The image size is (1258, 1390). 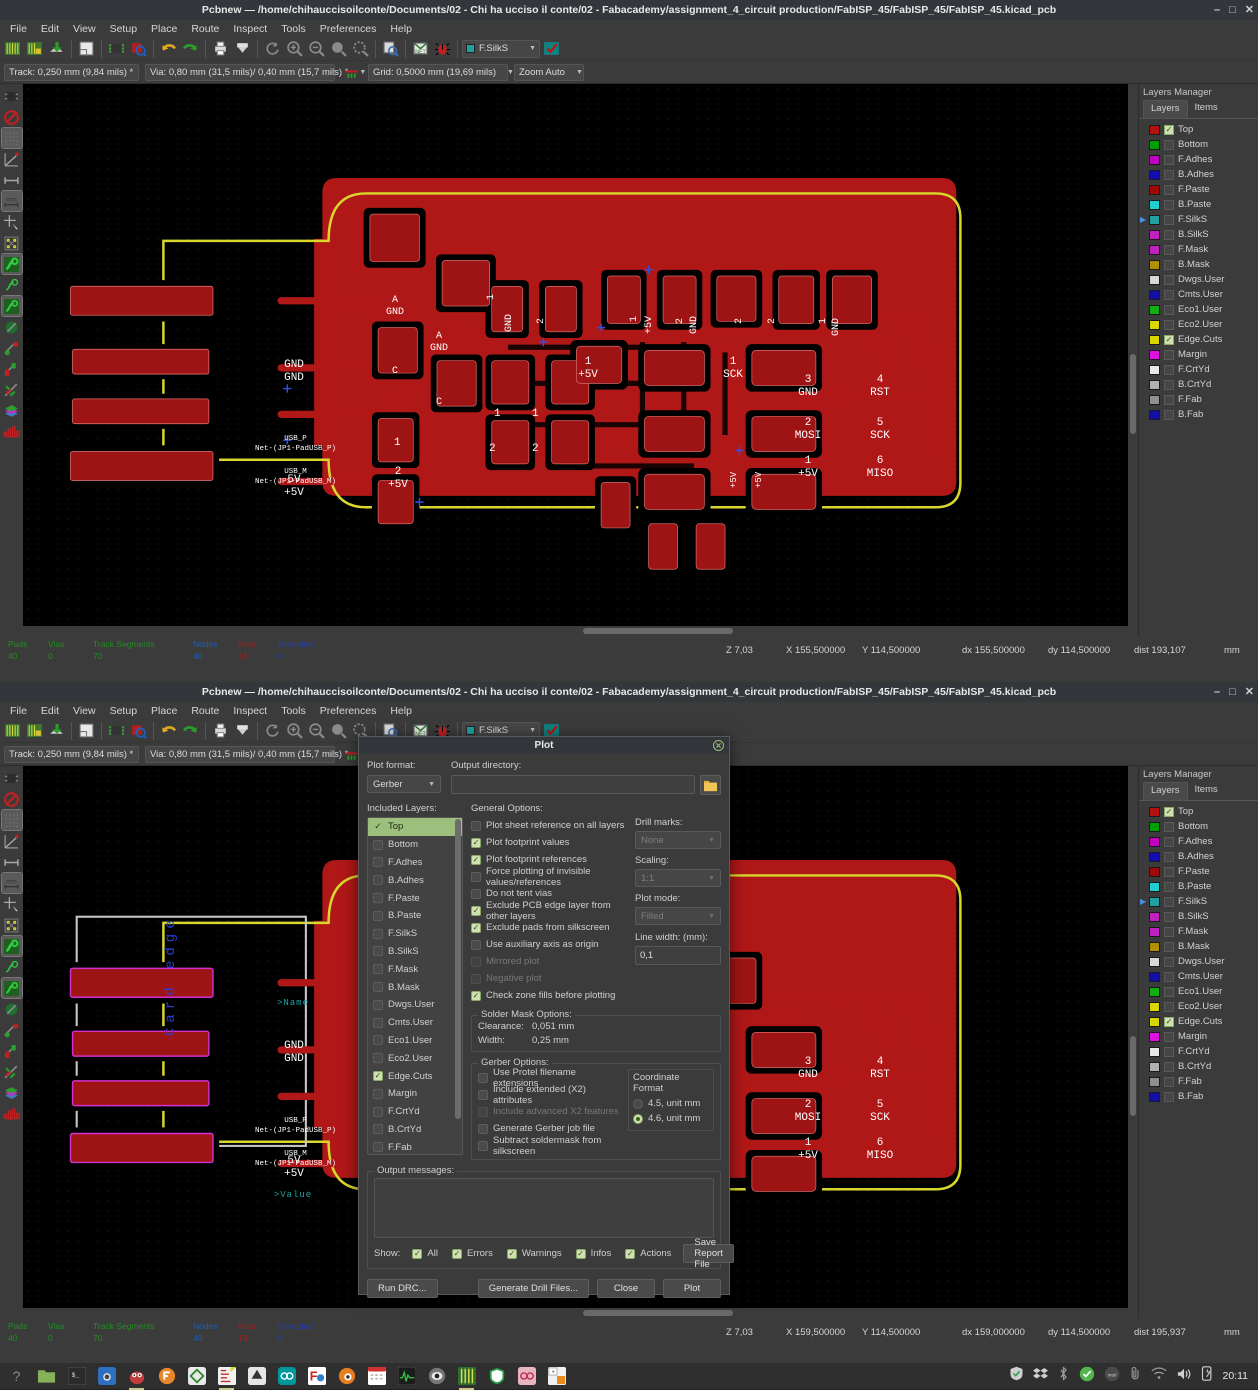 What do you see at coordinates (708, 1253) in the screenshot?
I see `save-report-file-button: Save Report File` at bounding box center [708, 1253].